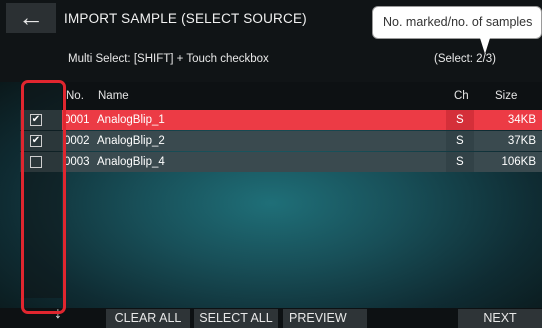 The width and height of the screenshot is (542, 328). I want to click on sample-number: 0001, so click(77, 120).